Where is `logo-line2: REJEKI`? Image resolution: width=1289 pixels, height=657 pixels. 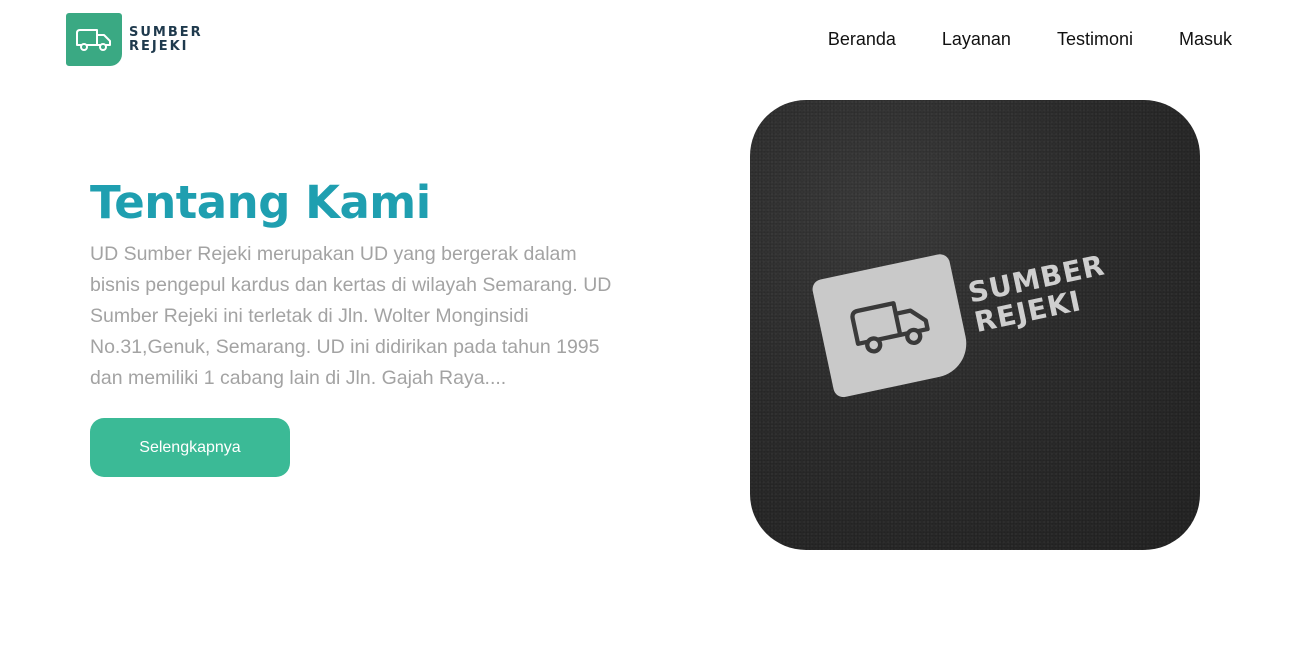 logo-line2: REJEKI is located at coordinates (159, 46).